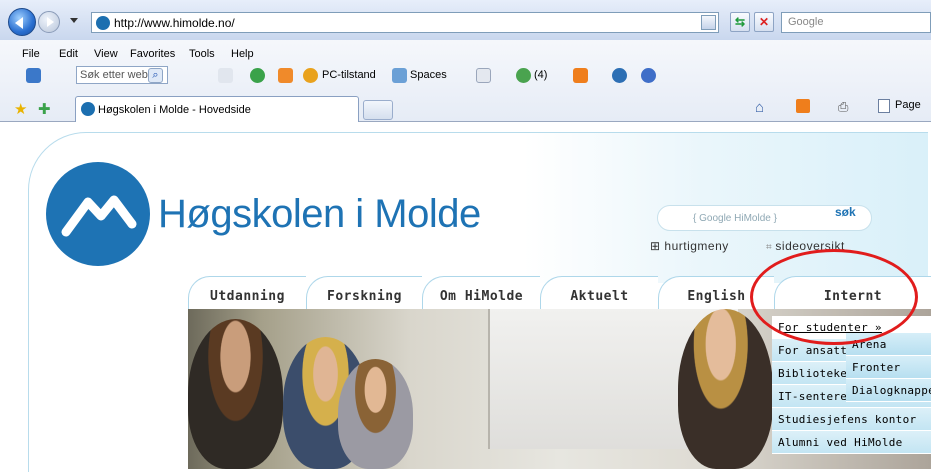  What do you see at coordinates (843, 107) in the screenshot?
I see `print-icon: ⎙` at bounding box center [843, 107].